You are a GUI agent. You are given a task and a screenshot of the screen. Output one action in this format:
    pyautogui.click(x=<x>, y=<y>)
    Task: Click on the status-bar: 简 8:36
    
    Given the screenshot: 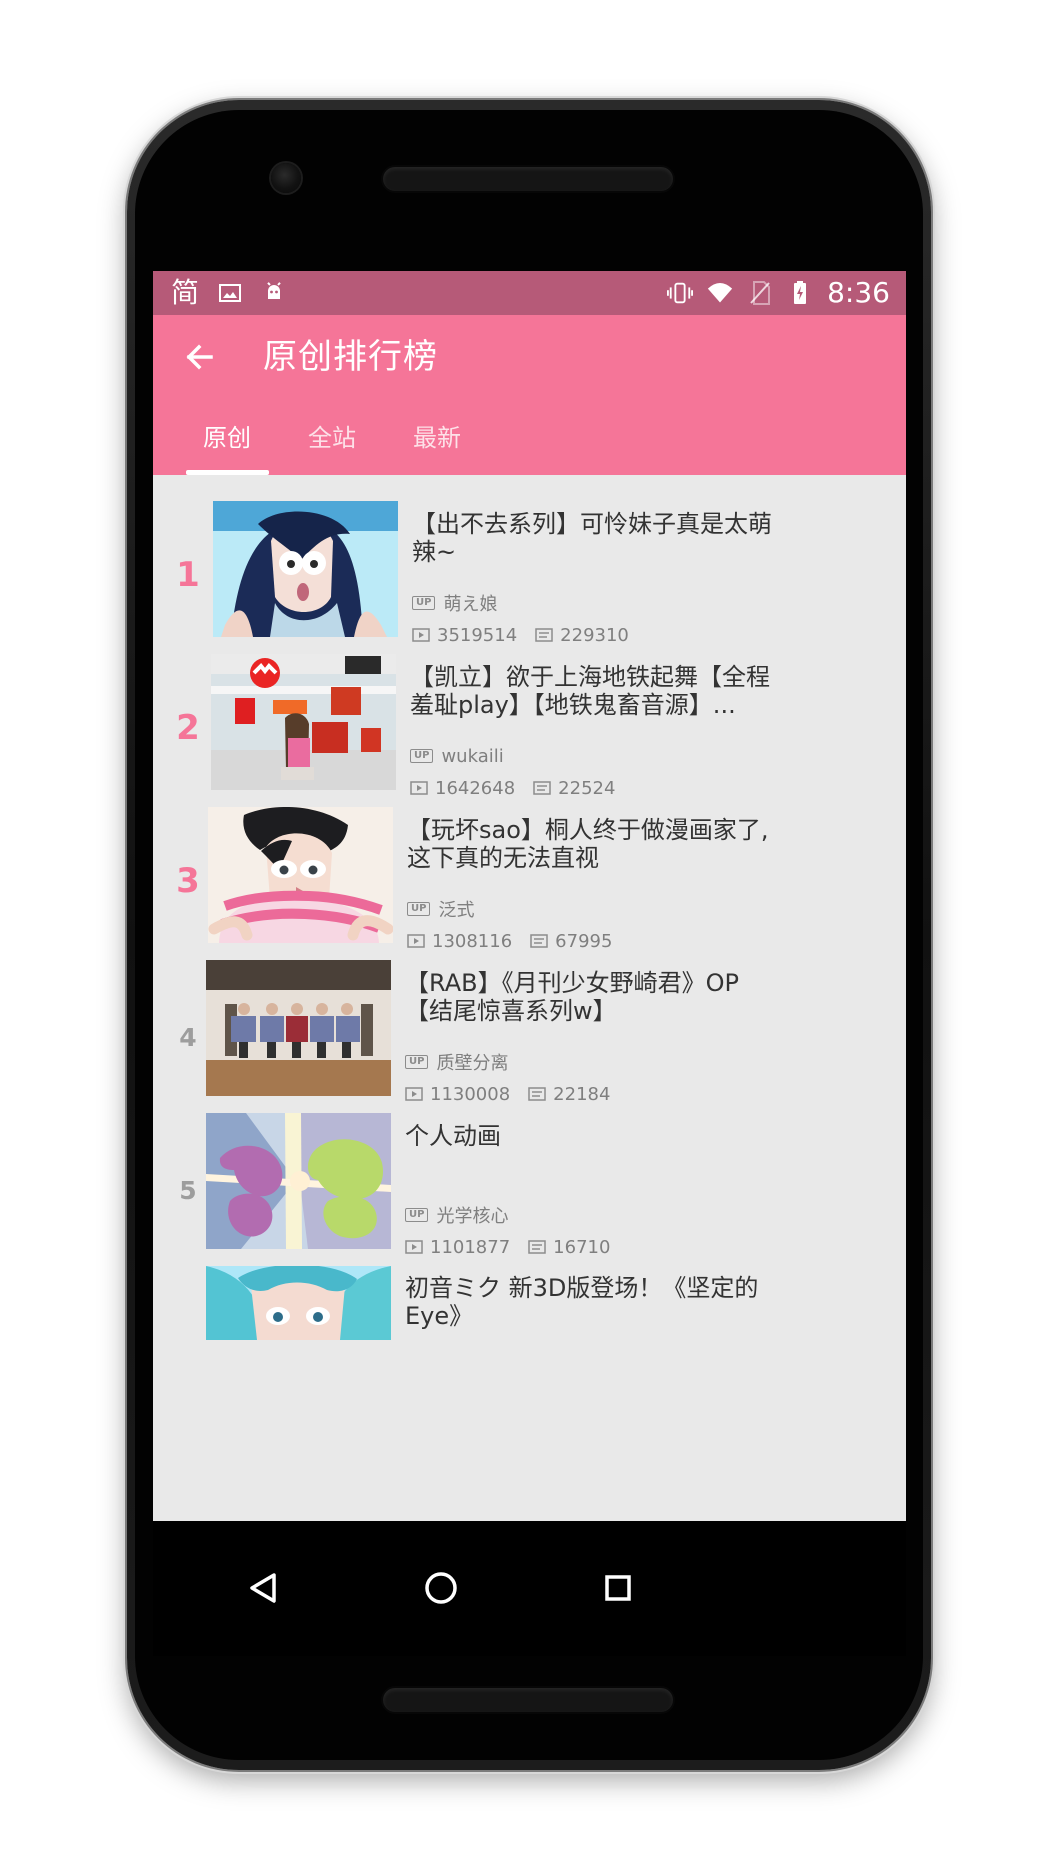 What is the action you would take?
    pyautogui.click(x=529, y=293)
    